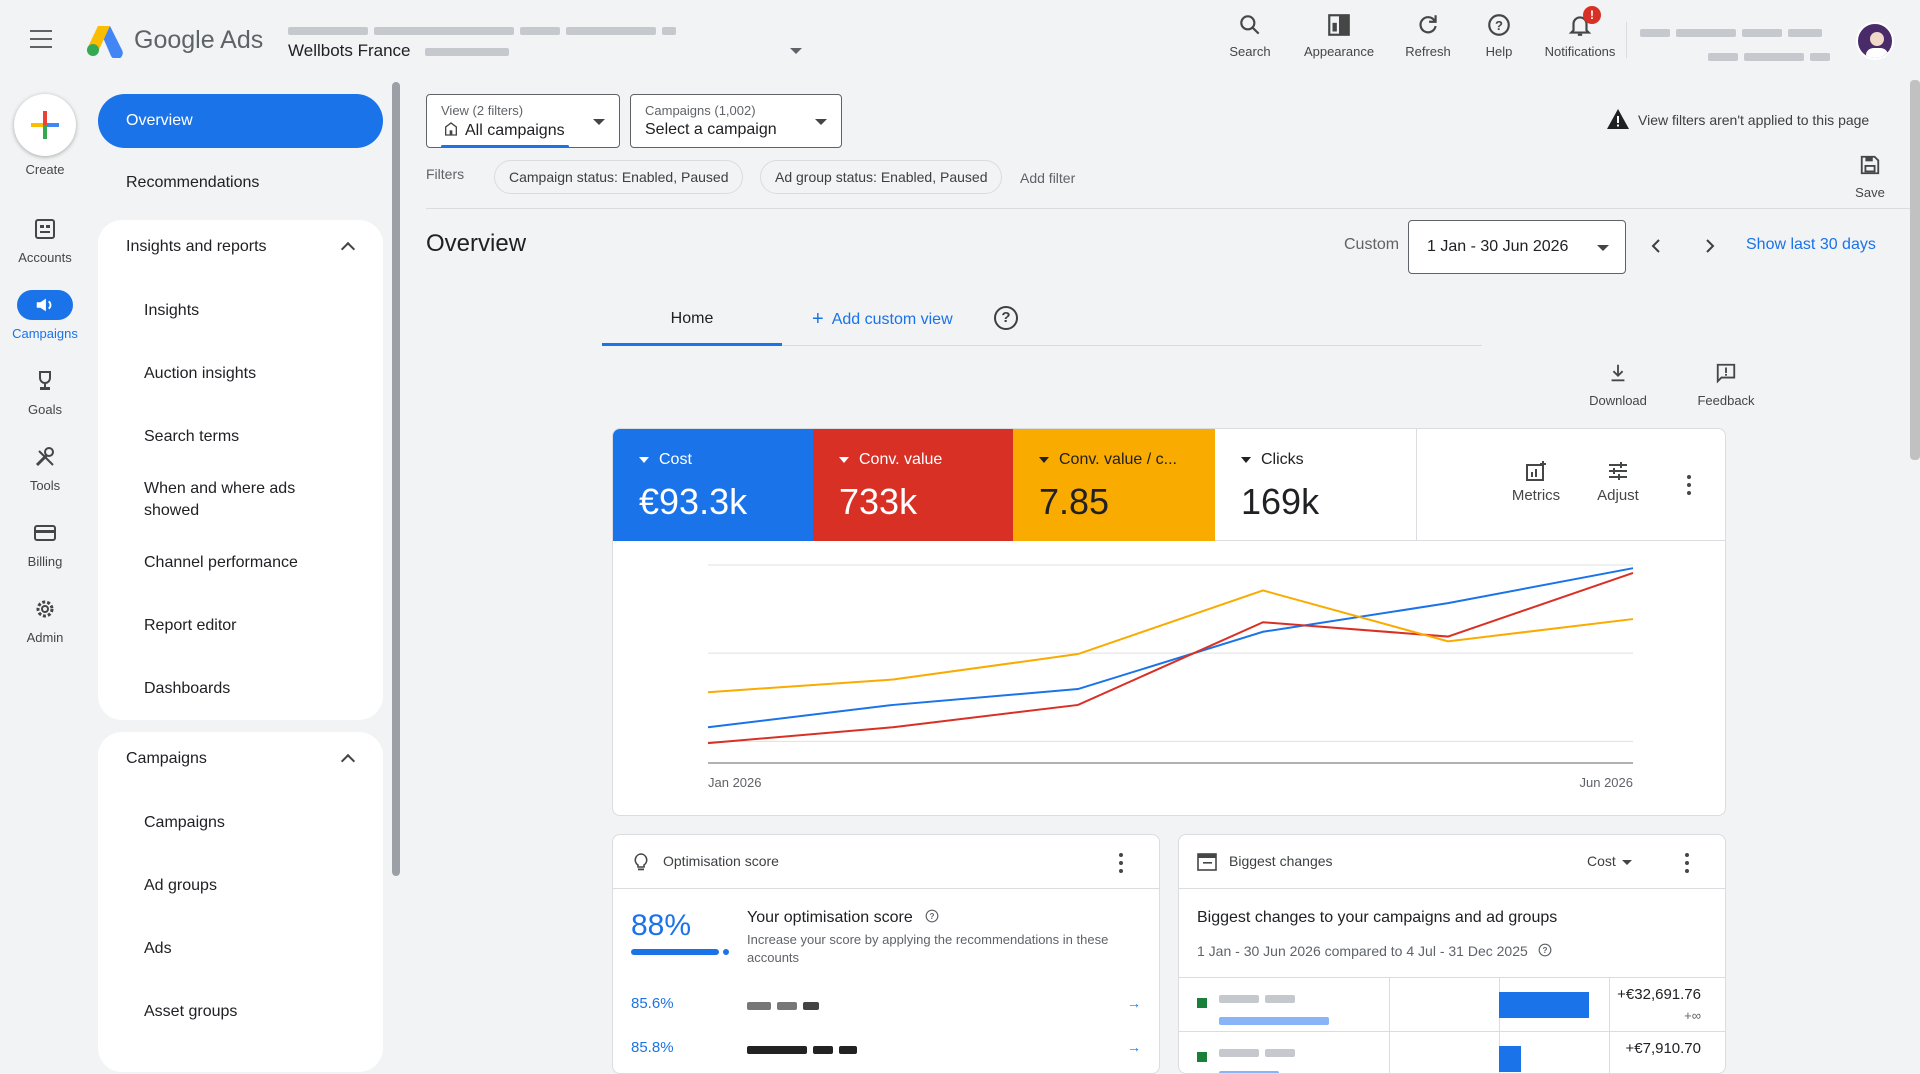 This screenshot has width=1920, height=1074. What do you see at coordinates (692, 320) in the screenshot?
I see `tab-home: Home` at bounding box center [692, 320].